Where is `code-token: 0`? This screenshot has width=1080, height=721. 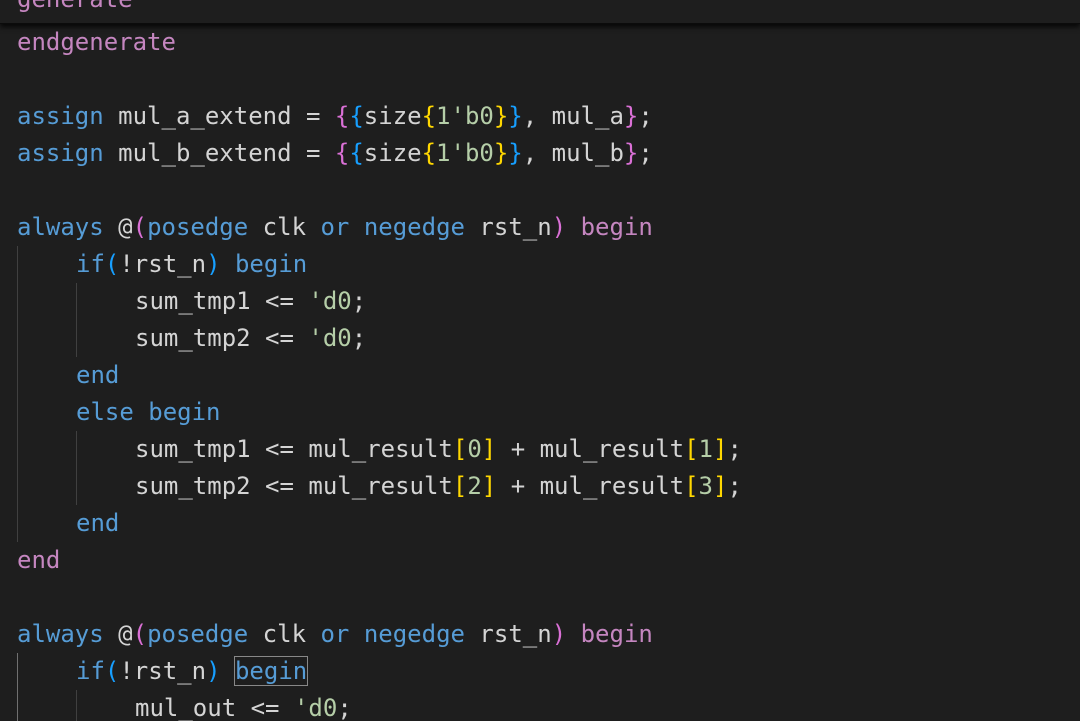
code-token: 0 is located at coordinates (474, 449).